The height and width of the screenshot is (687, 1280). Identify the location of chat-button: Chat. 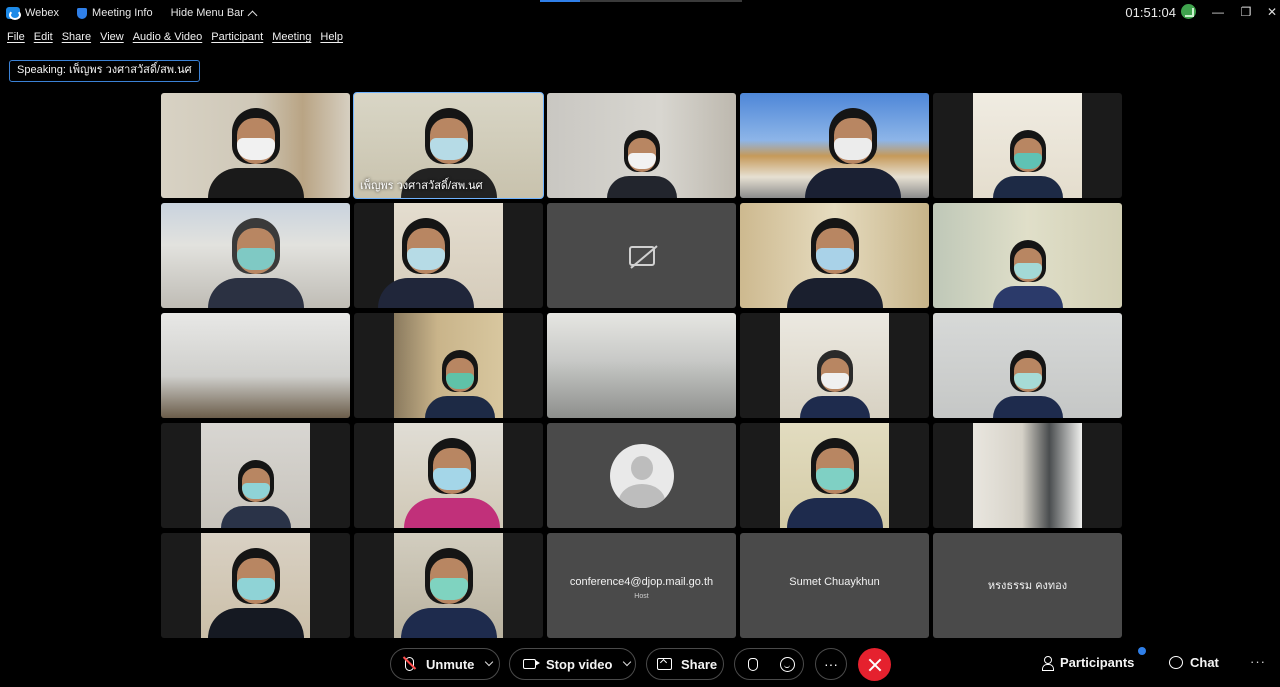
(1194, 662).